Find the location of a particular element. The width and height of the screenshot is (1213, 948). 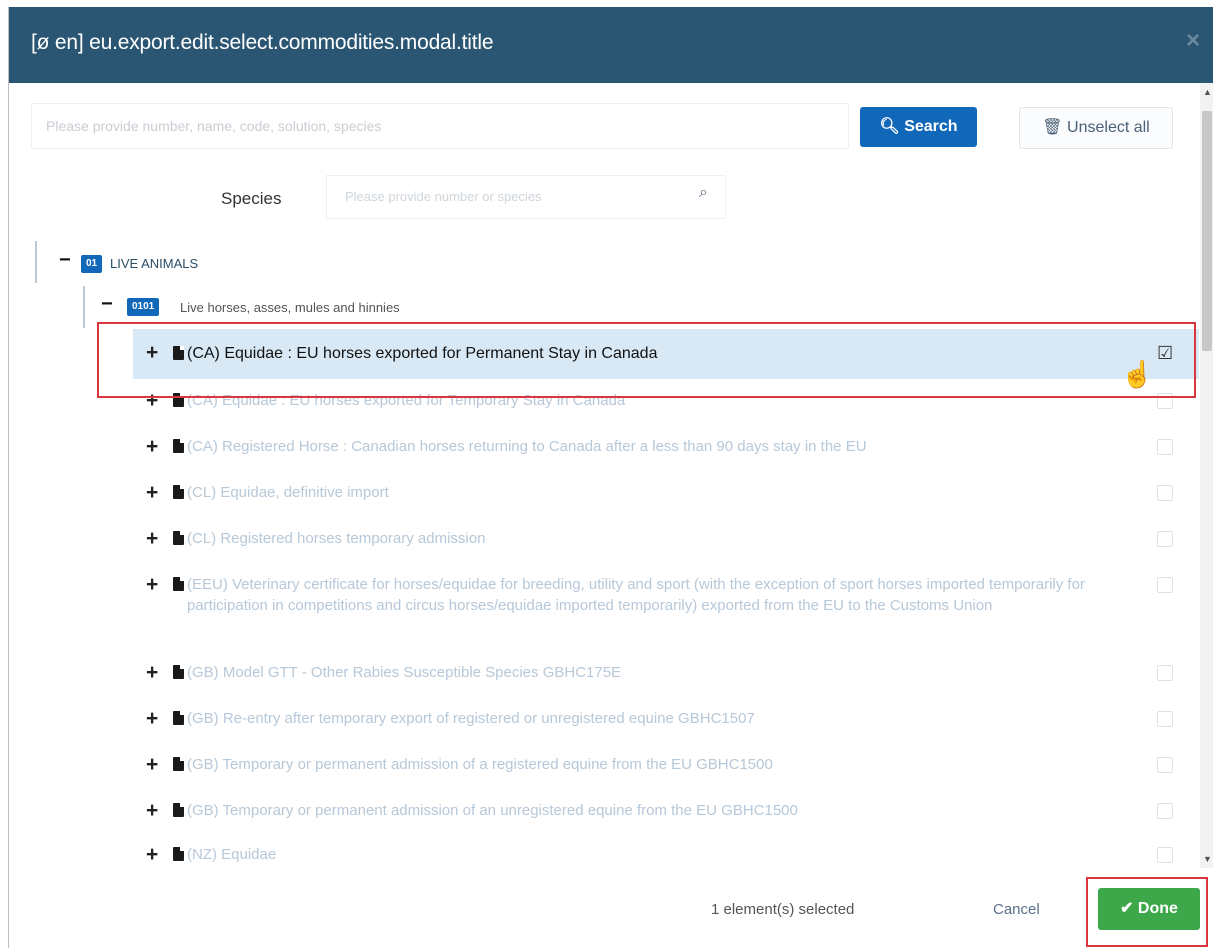

group-code-badge: 0101 is located at coordinates (143, 307).